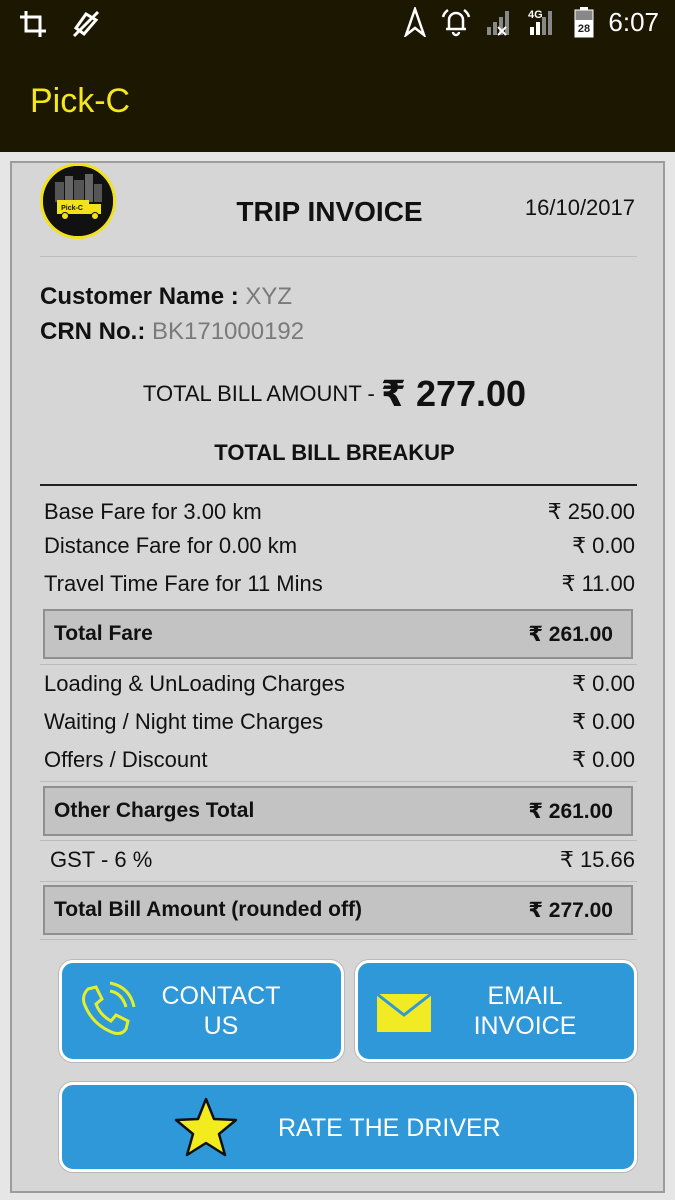 The width and height of the screenshot is (675, 1200). I want to click on fare-value: ₹ 0.00, so click(603, 545).